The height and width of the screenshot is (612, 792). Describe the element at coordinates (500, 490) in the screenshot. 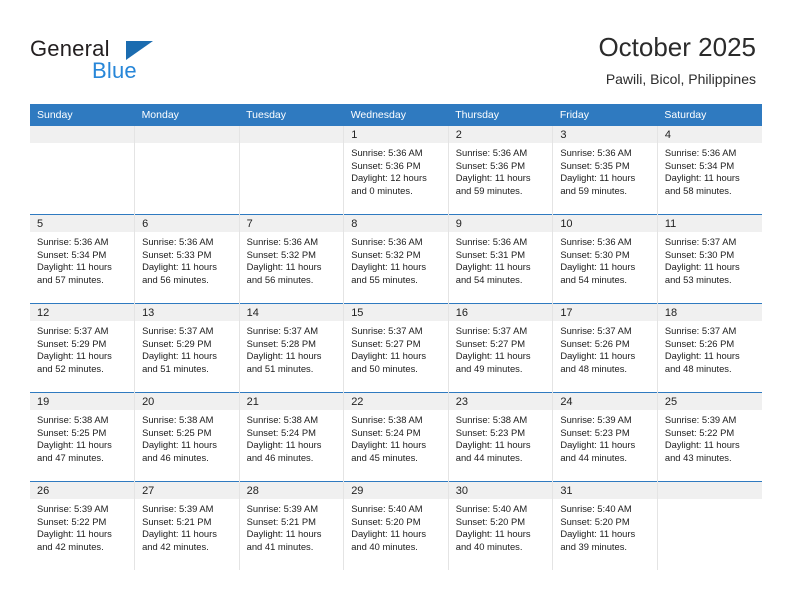

I see `day-number: 30` at that location.